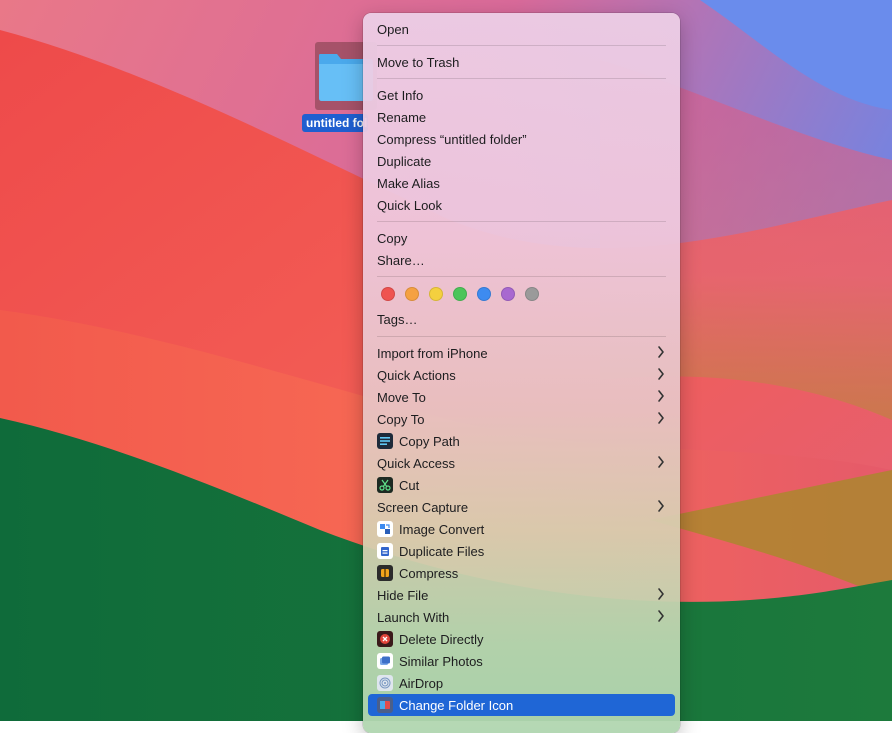 Image resolution: width=892 pixels, height=733 pixels. I want to click on menu-item-import-from-iphone: Import from iPhone, so click(521, 353).